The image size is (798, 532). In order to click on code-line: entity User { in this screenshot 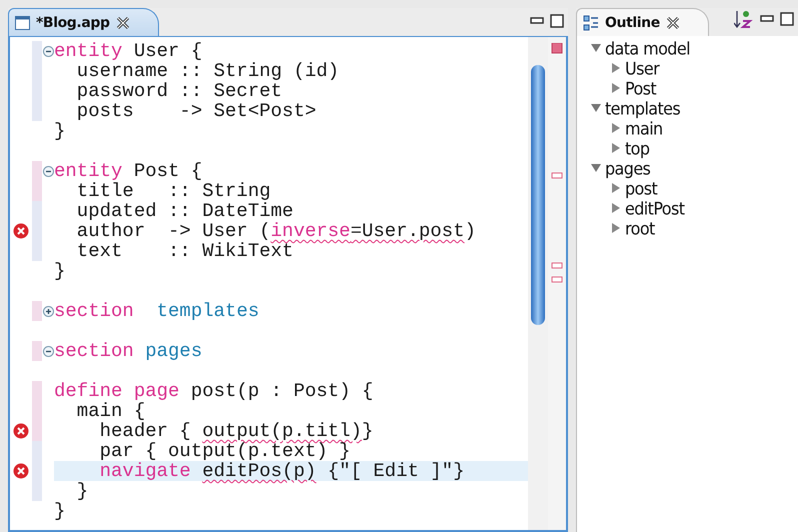, I will do `click(129, 51)`.